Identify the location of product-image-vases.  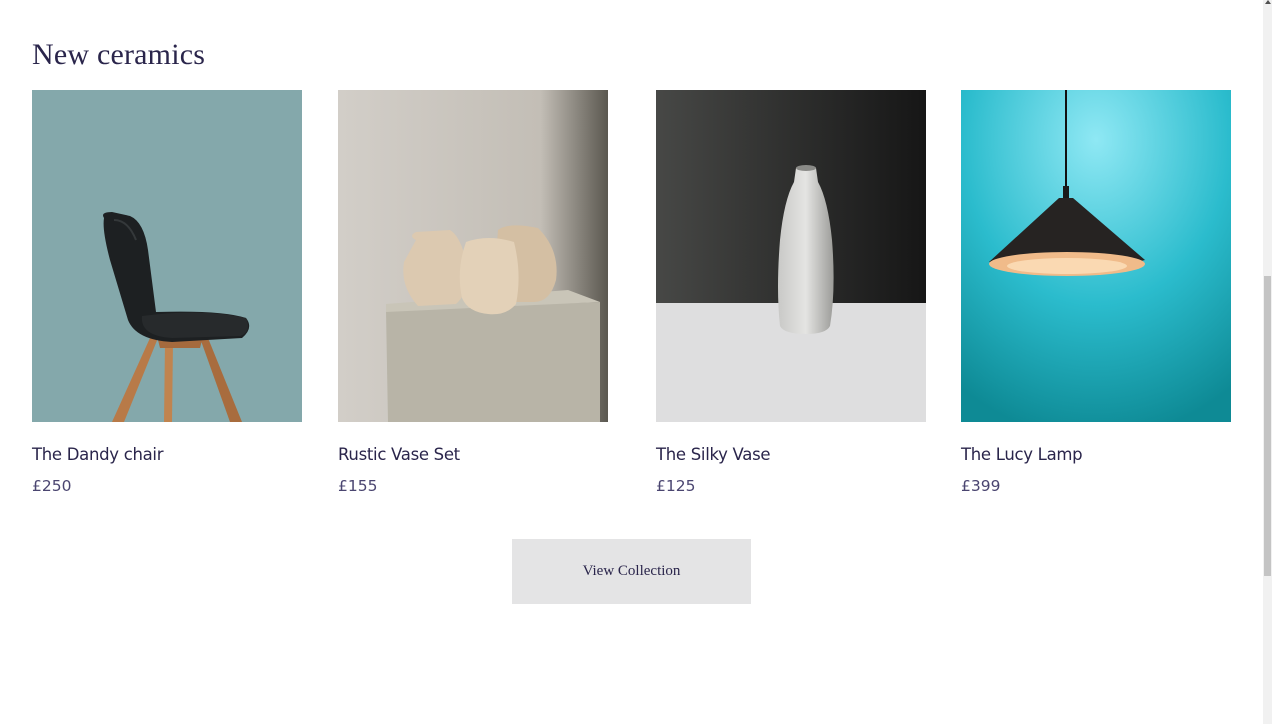
(473, 256).